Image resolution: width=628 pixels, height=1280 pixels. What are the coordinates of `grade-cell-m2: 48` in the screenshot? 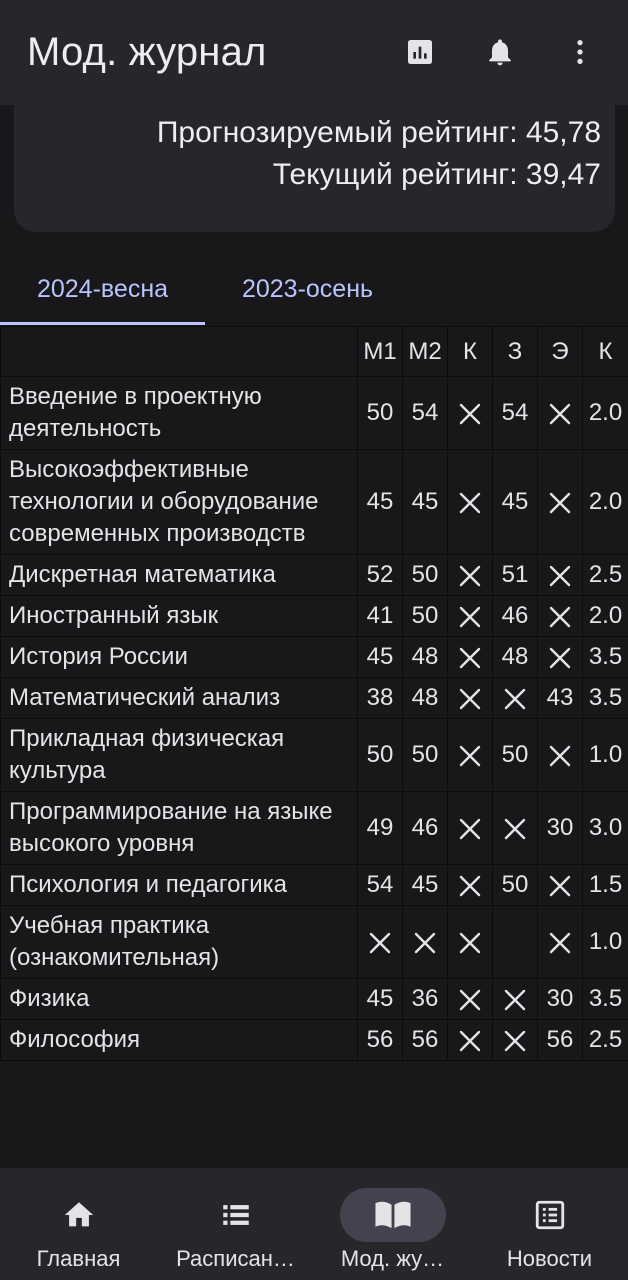 It's located at (425, 657).